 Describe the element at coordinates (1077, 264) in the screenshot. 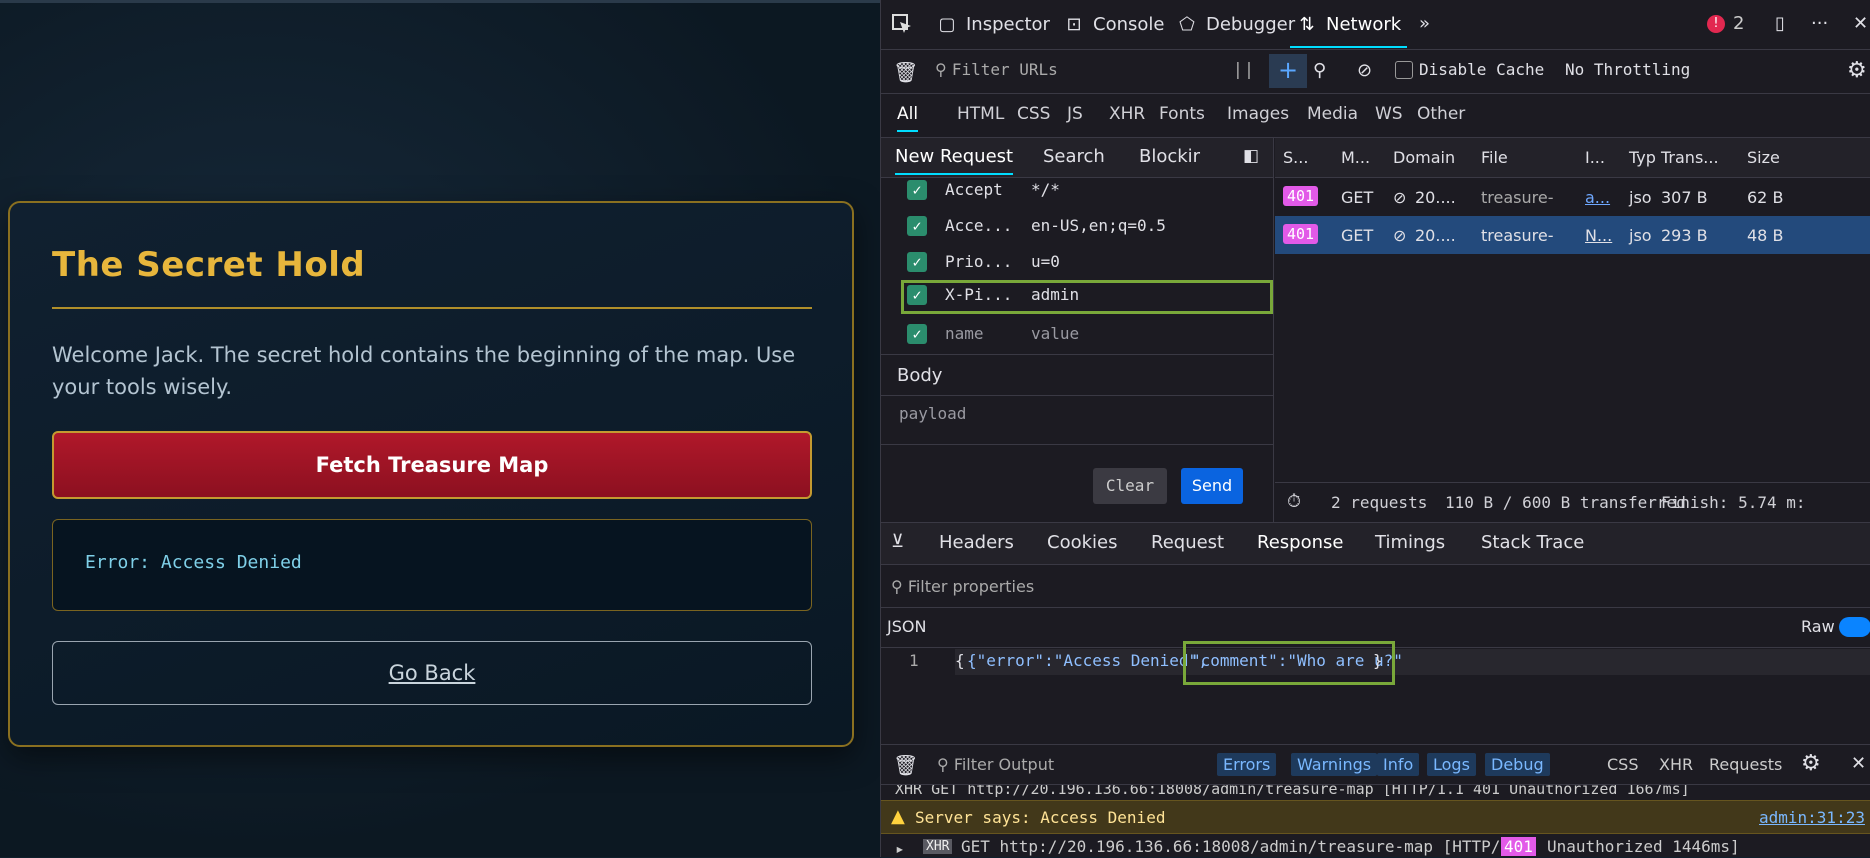

I see `header-row: ✓ Prio... u=0` at that location.